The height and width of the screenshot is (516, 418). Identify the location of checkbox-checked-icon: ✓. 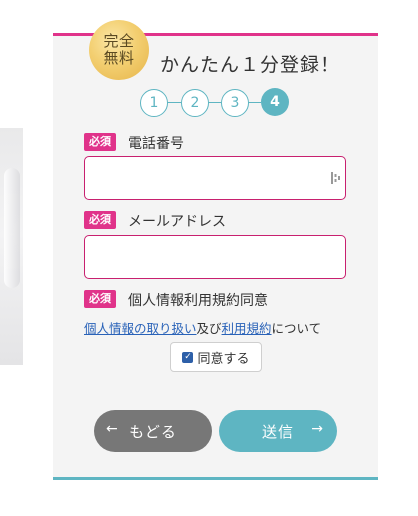
(188, 357).